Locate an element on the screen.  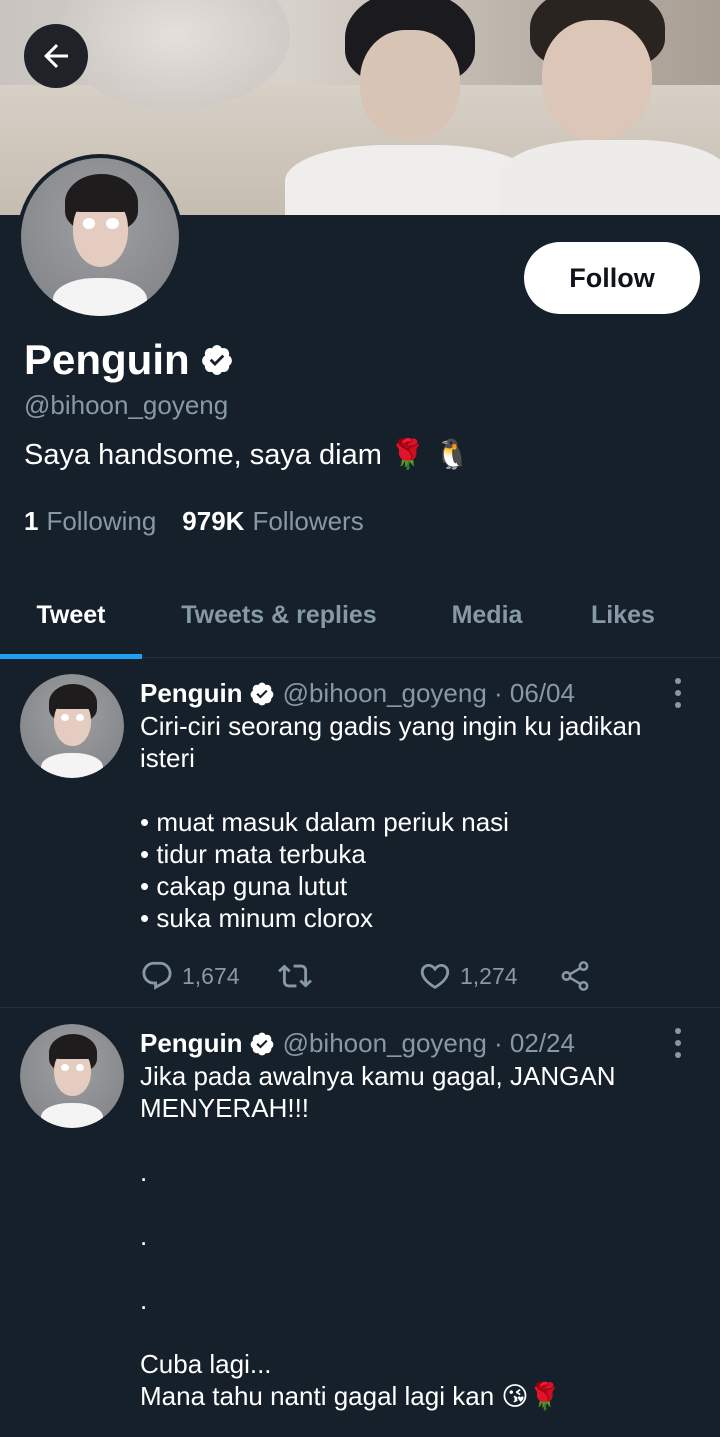
display-name-text: Penguin is located at coordinates (107, 359).